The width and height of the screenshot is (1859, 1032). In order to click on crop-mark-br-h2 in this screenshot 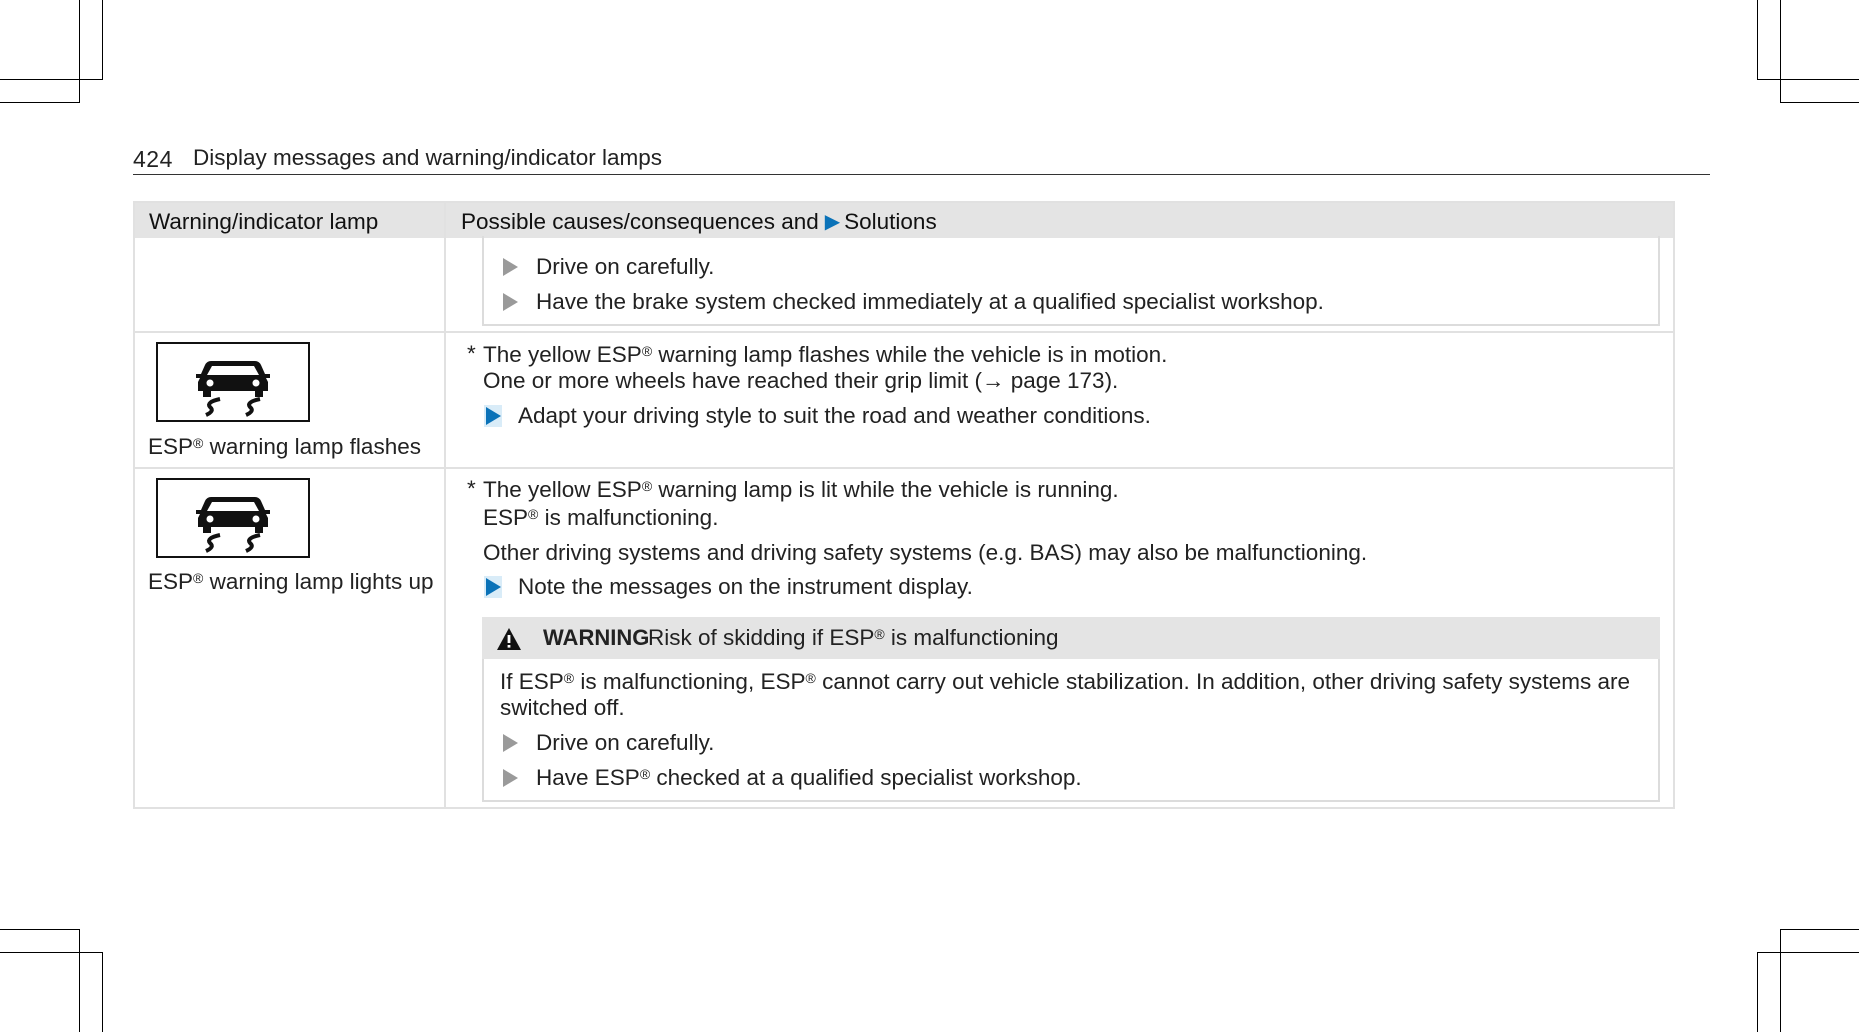, I will do `click(1808, 952)`.